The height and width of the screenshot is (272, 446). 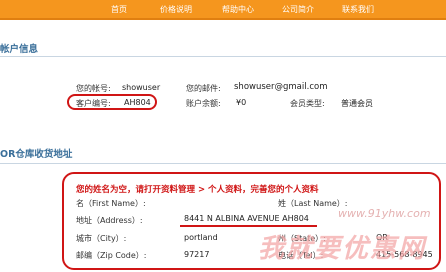 What do you see at coordinates (111, 255) in the screenshot?
I see `zip-code-label: 邮编（Zip Code）:` at bounding box center [111, 255].